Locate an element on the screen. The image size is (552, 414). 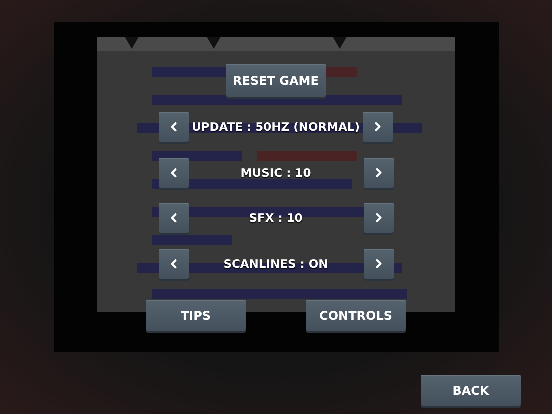
reset-game-button: RESET GAME is located at coordinates (276, 80).